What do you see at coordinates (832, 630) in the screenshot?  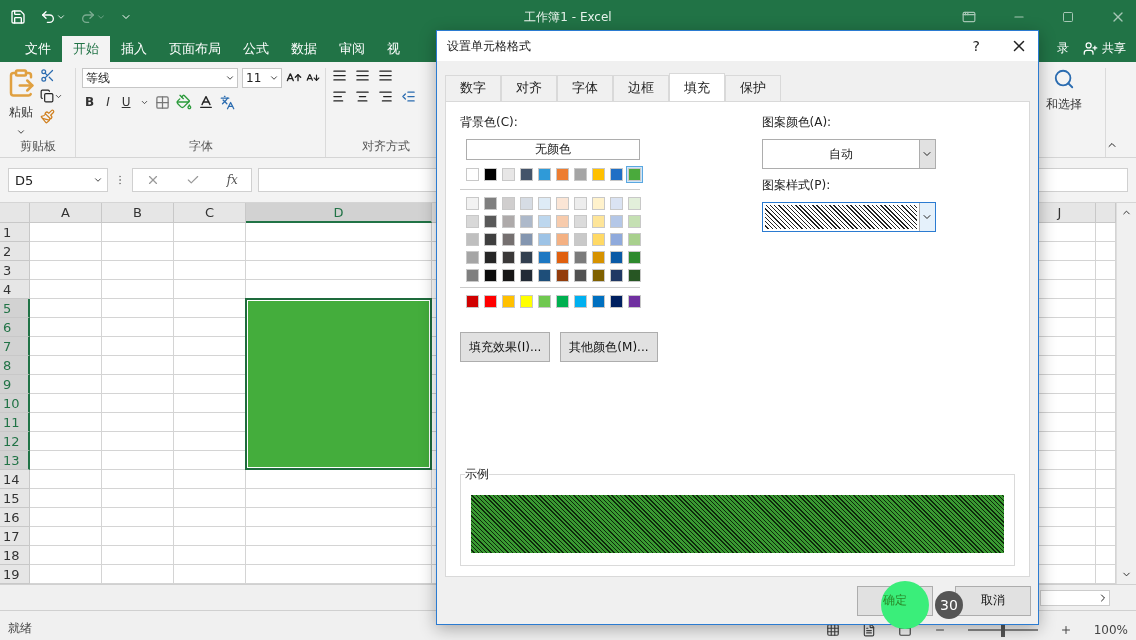 I see `normal-view-icon` at bounding box center [832, 630].